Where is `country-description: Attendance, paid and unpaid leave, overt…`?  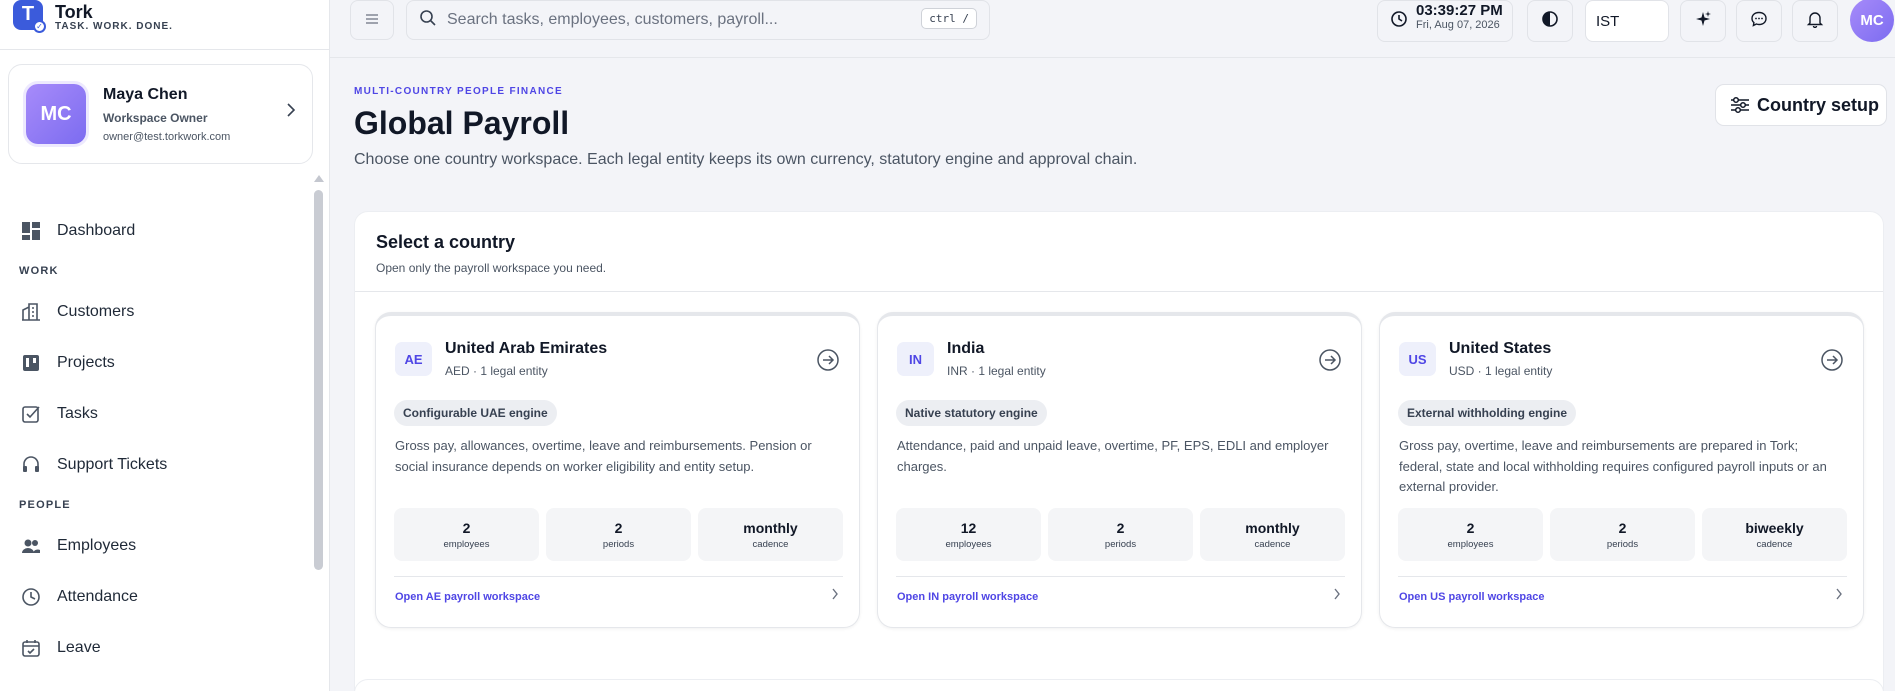
country-description: Attendance, paid and unpaid leave, overt… is located at coordinates (1113, 456).